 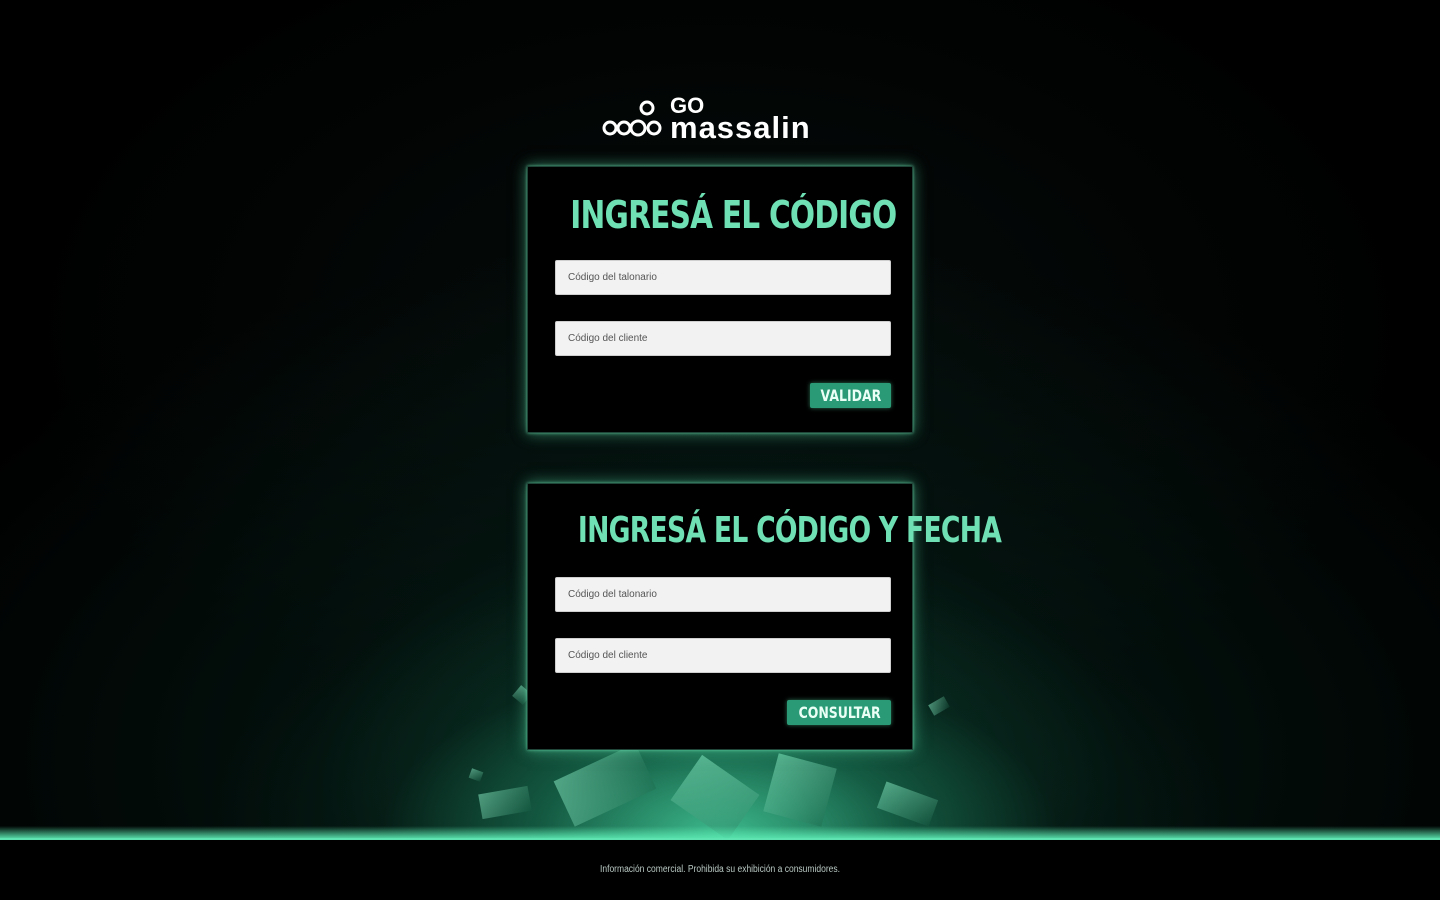 I want to click on code-date-card-title: INGRESÁ EL CÓDIGO Y FECHA, so click(x=789, y=530).